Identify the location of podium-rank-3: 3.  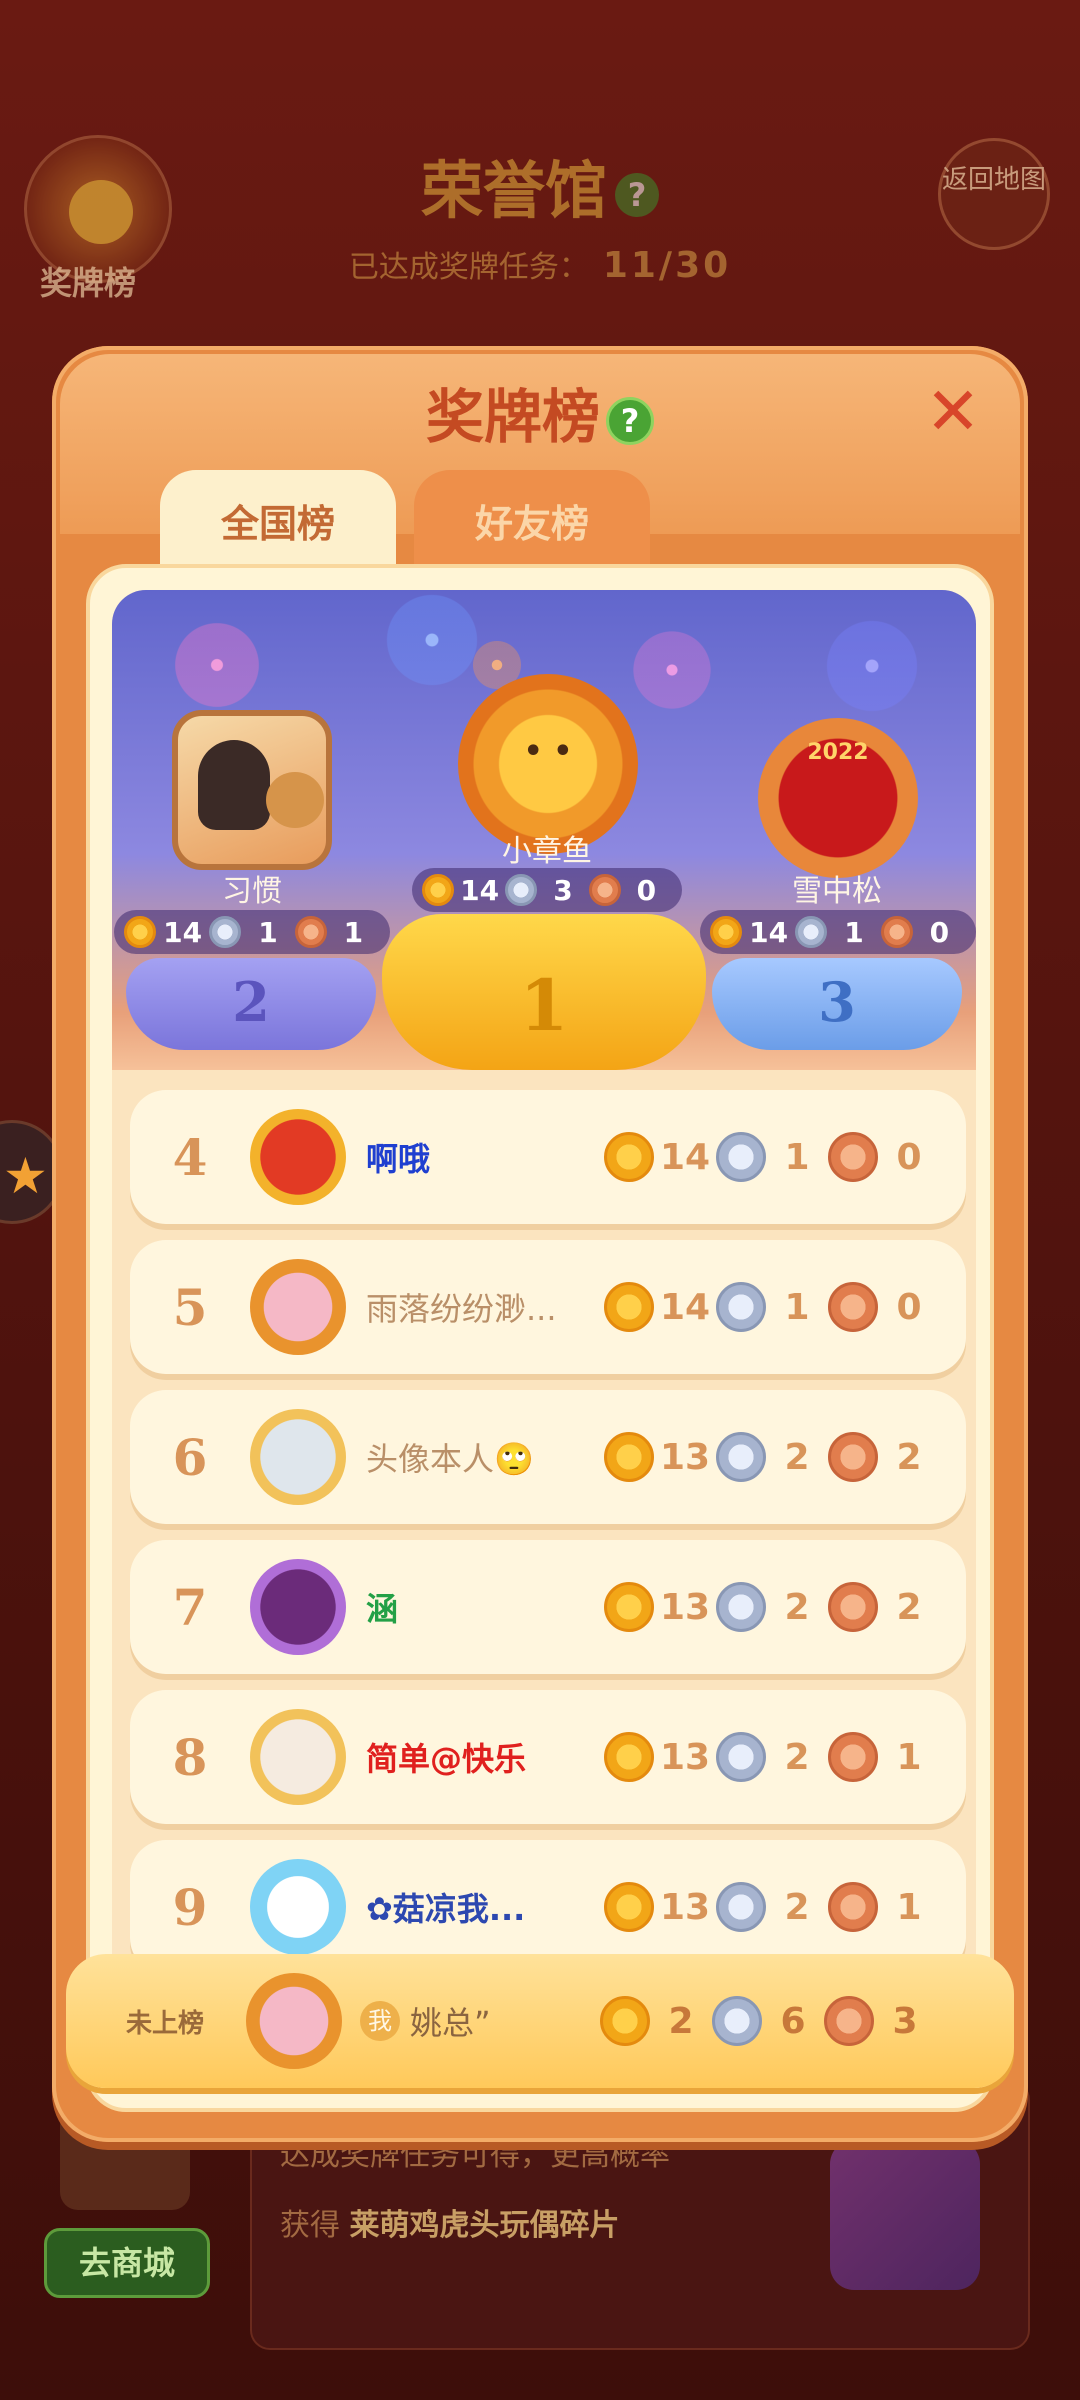
(837, 1002).